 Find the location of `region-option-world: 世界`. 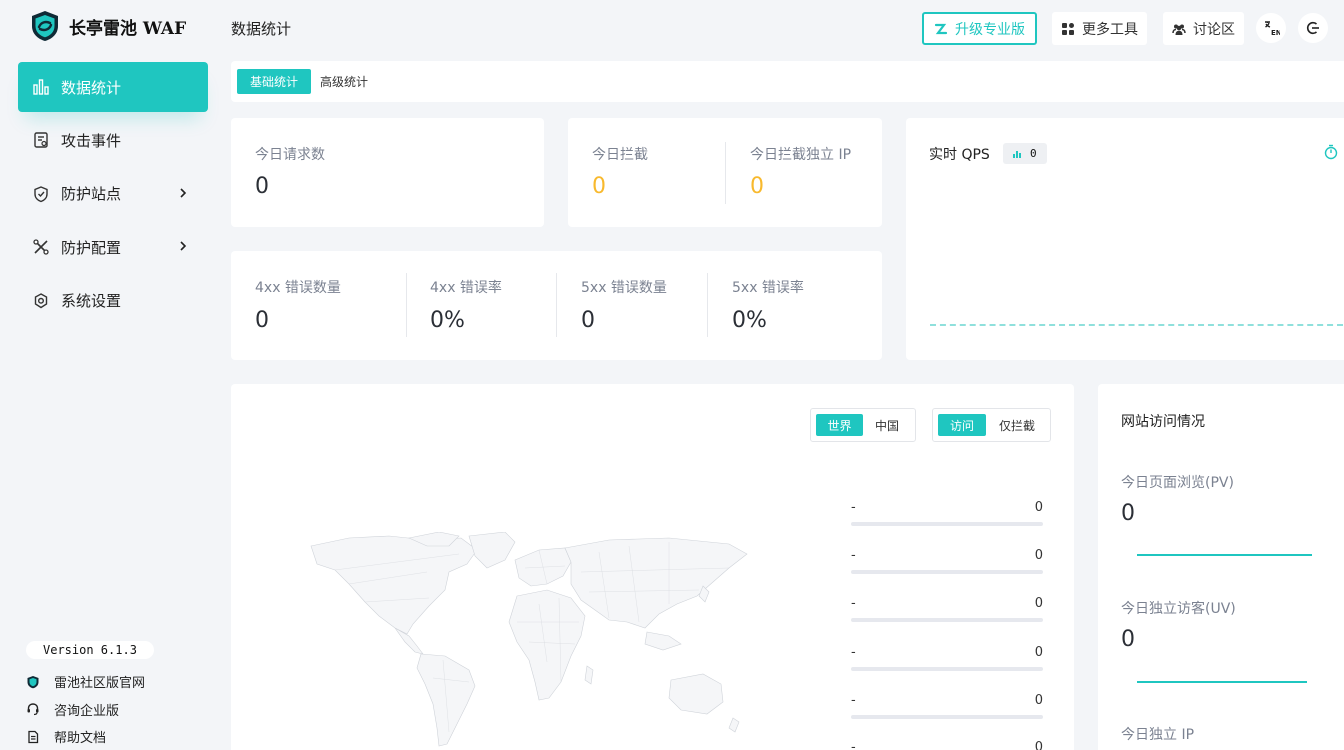

region-option-world: 世界 is located at coordinates (839, 425).